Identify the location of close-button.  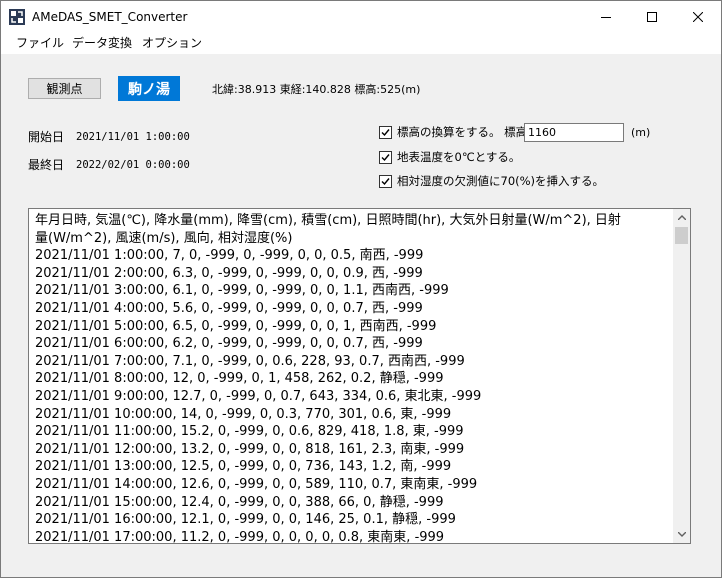
(698, 16).